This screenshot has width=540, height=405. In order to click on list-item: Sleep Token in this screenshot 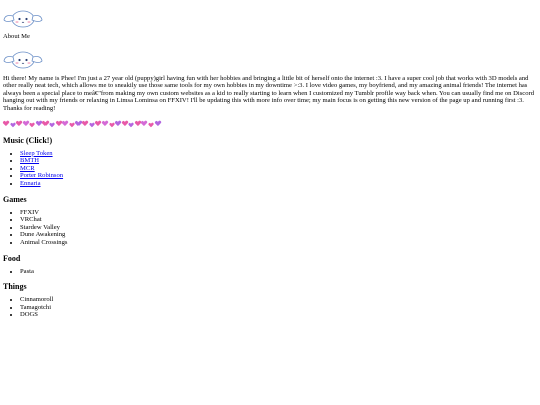, I will do `click(278, 154)`.